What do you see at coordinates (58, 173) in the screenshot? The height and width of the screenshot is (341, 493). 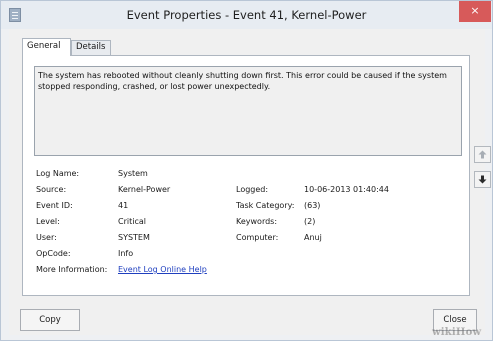 I see `log-name-label: Log Name:` at bounding box center [58, 173].